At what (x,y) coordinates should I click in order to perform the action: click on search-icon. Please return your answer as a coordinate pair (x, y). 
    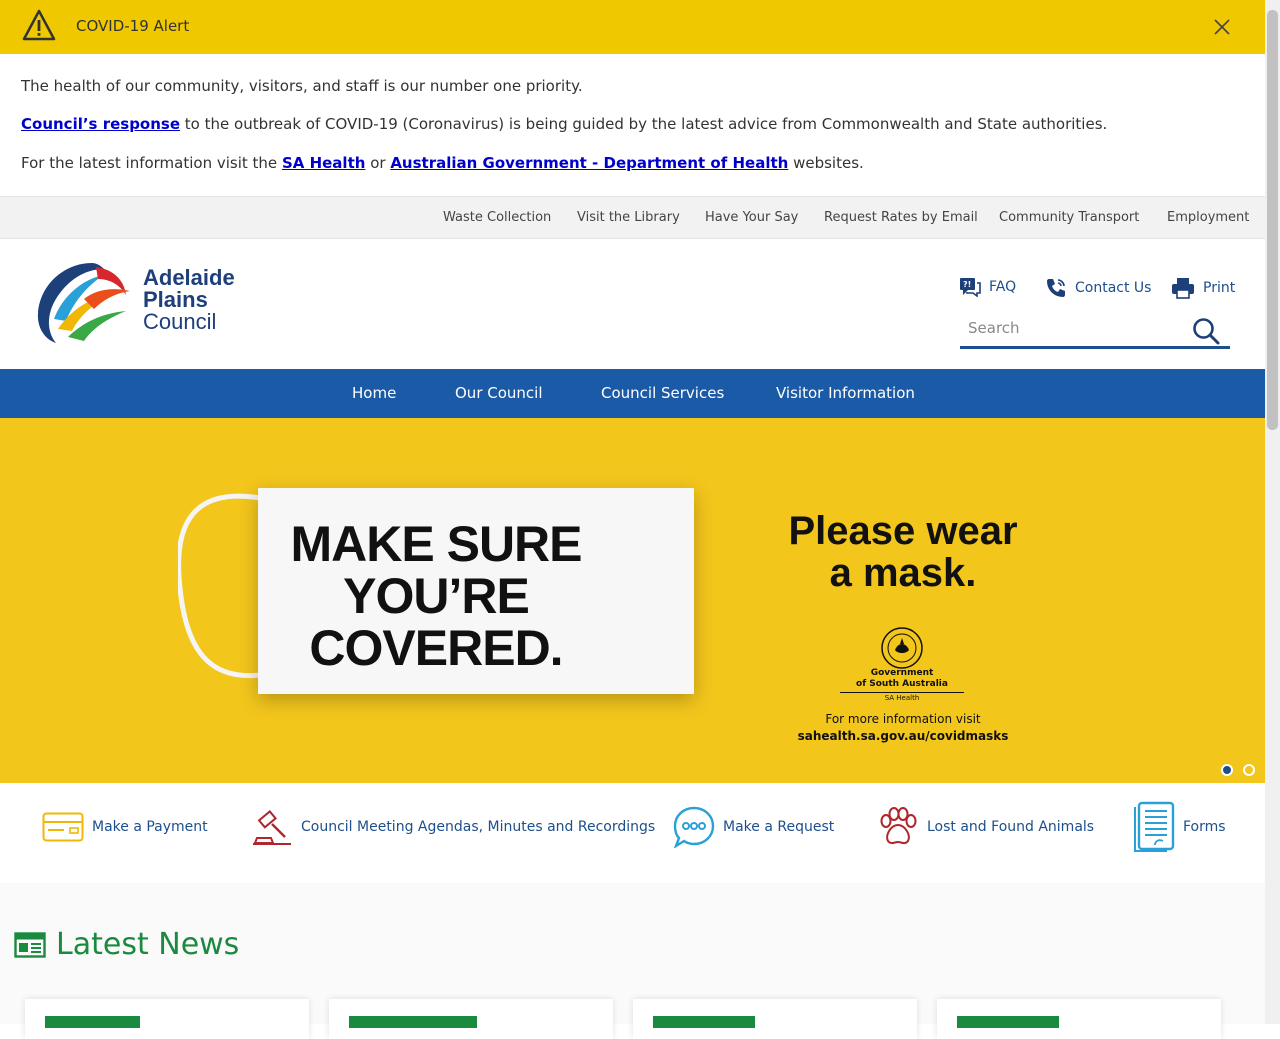
    Looking at the image, I should click on (1206, 331).